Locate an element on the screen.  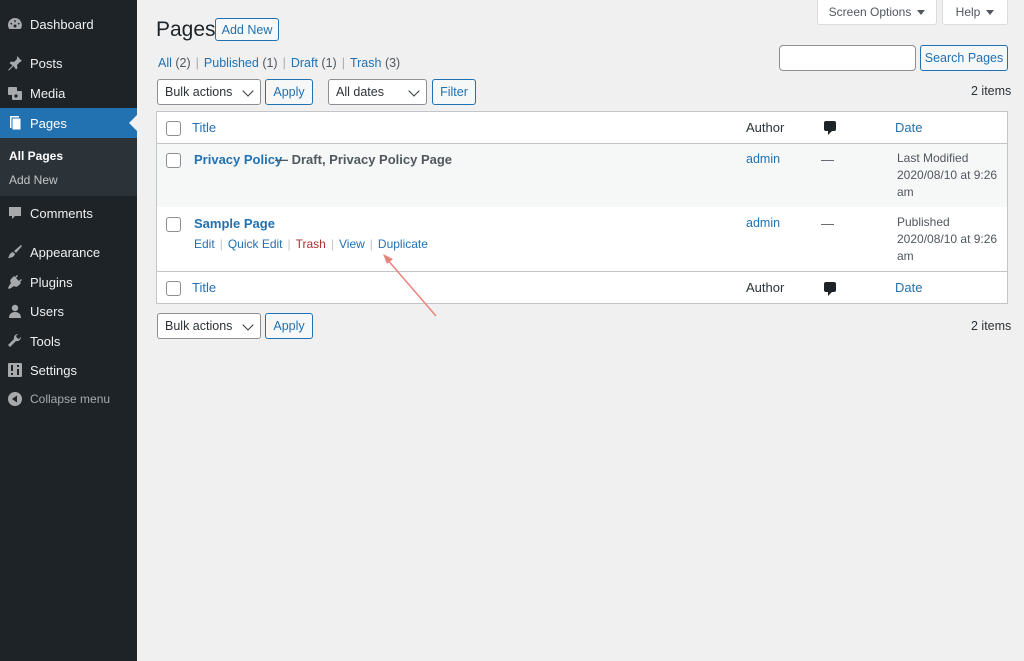
brush-icon is located at coordinates (15, 252).